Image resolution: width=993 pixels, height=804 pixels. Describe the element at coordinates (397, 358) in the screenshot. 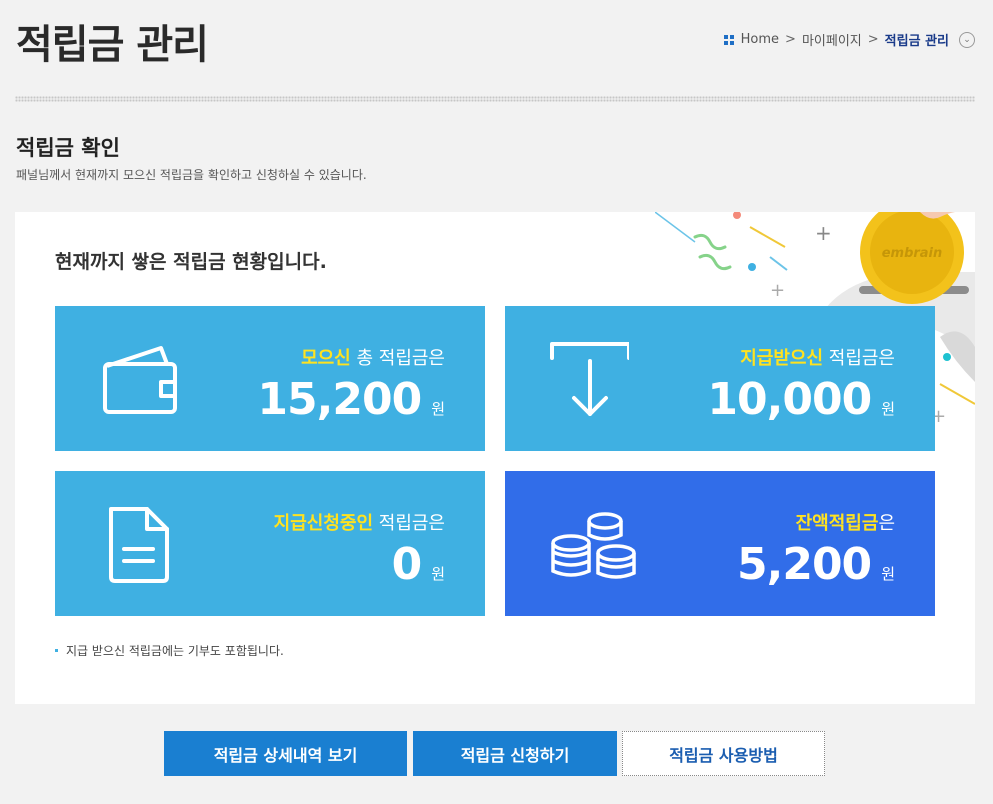

I see `card-label: 총 적립금은` at that location.